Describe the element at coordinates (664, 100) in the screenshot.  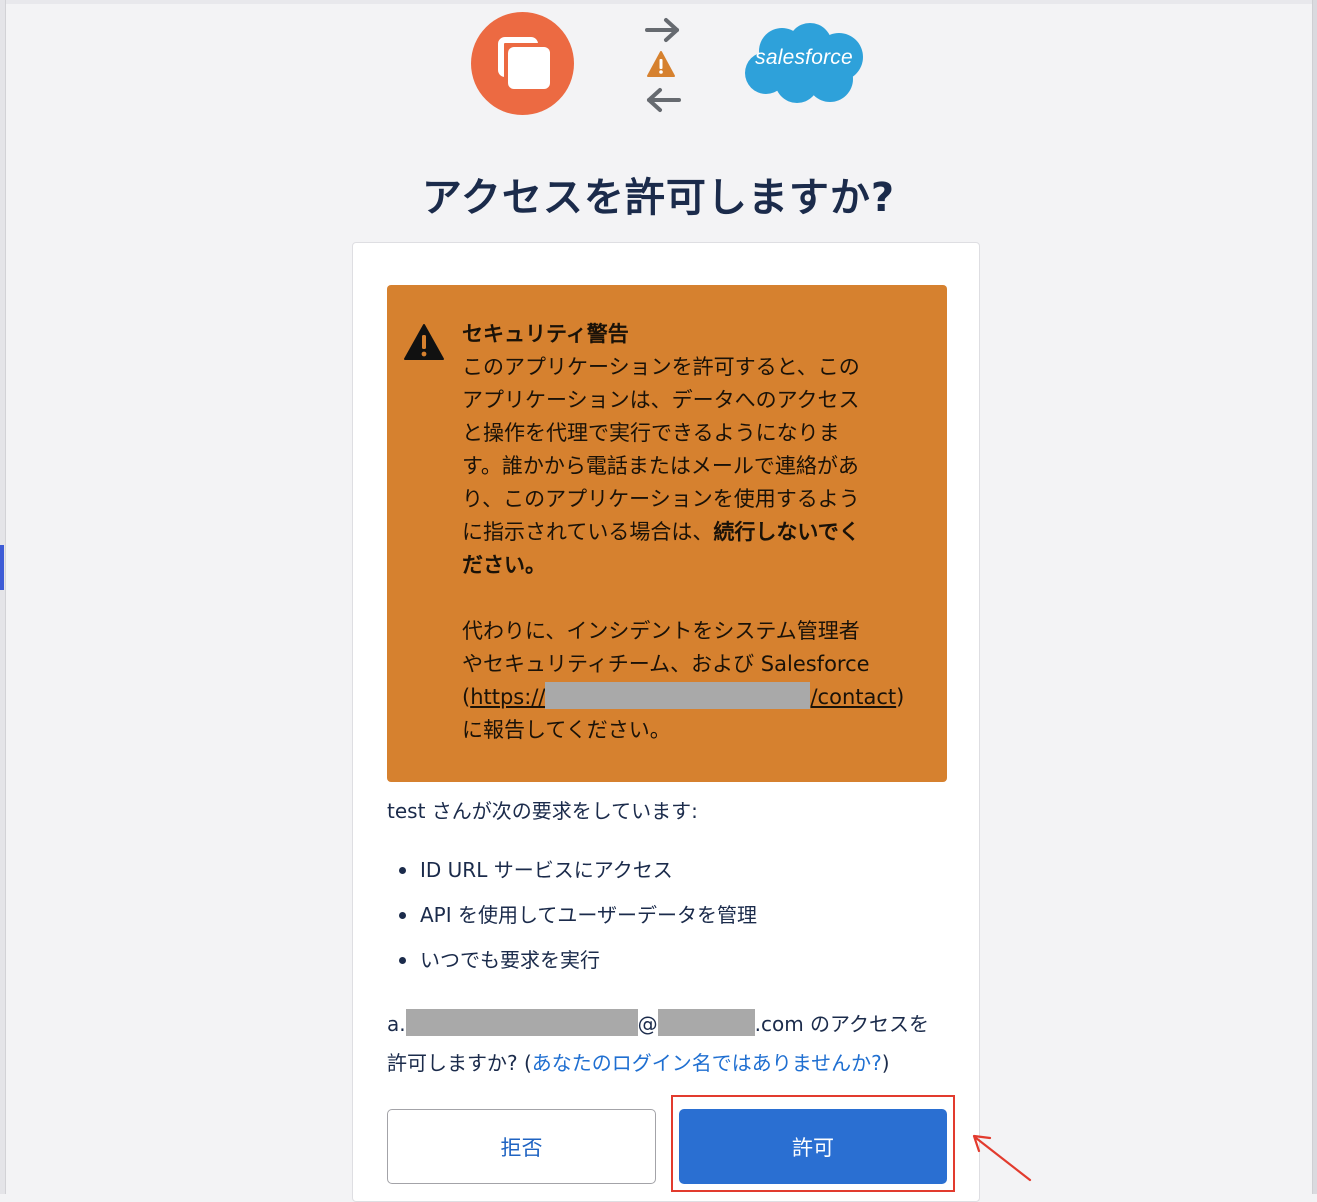
I see `arrow-left-icon` at that location.